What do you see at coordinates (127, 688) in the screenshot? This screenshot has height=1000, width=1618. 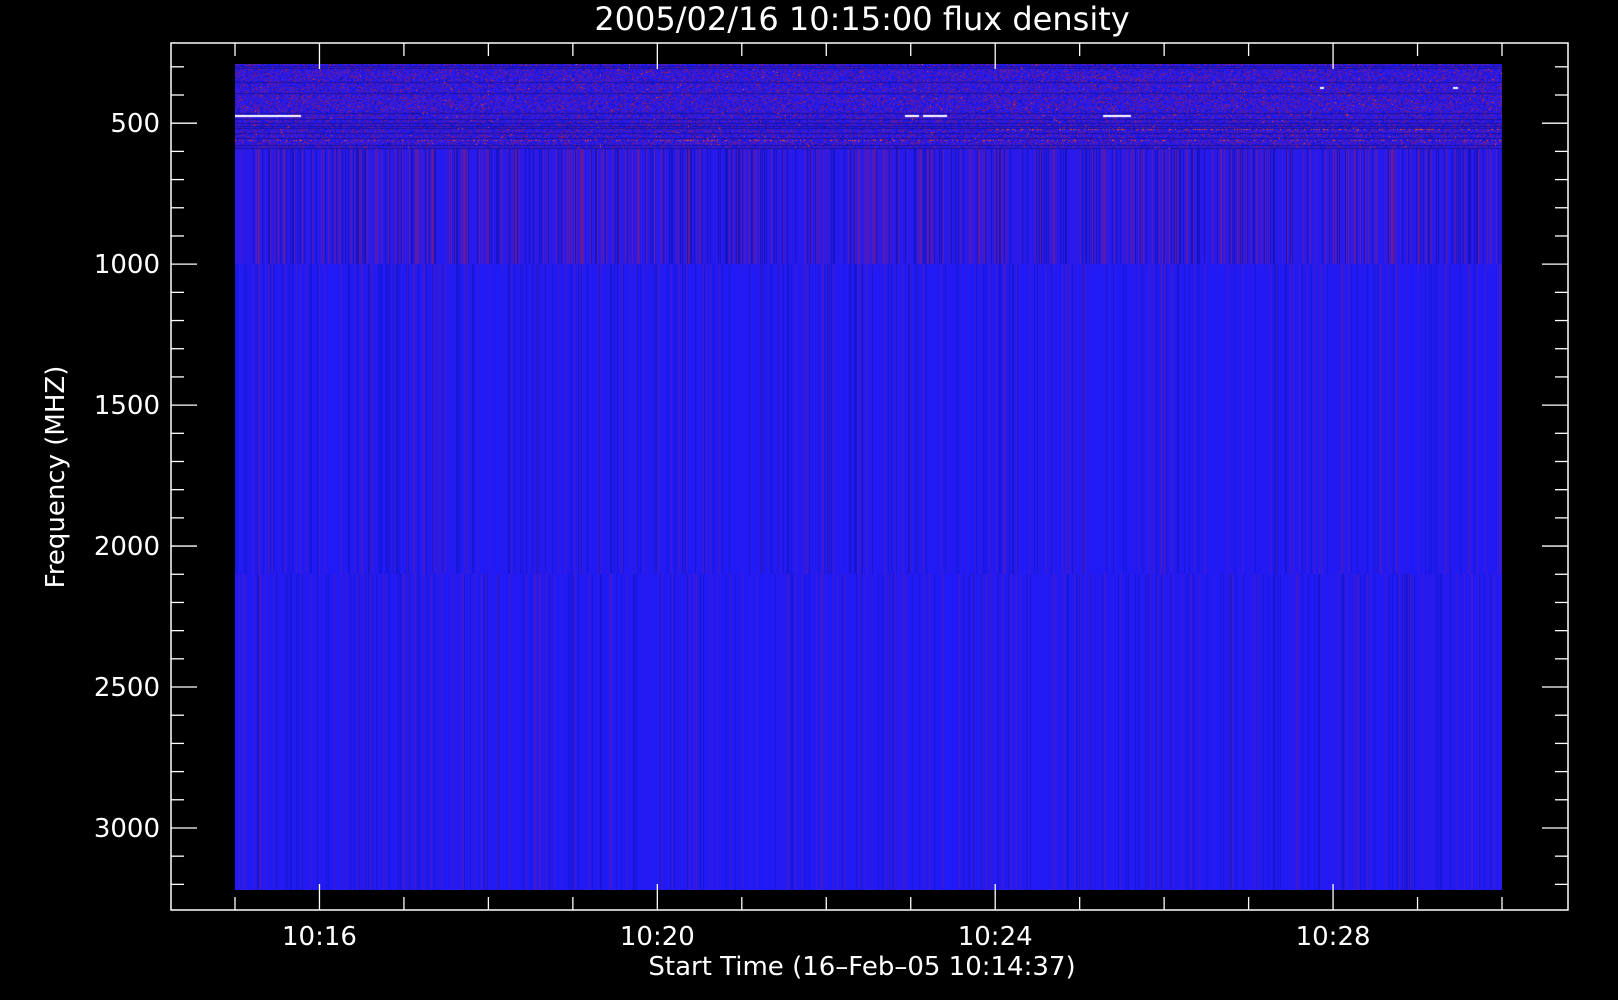 I see `y-tick-label: 2500` at bounding box center [127, 688].